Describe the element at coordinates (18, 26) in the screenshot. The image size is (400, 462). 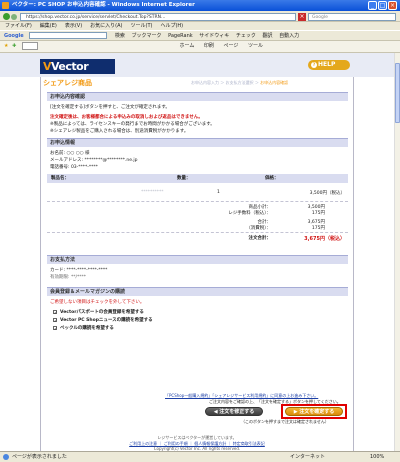
I see `menu-file: ファイル(F)` at that location.